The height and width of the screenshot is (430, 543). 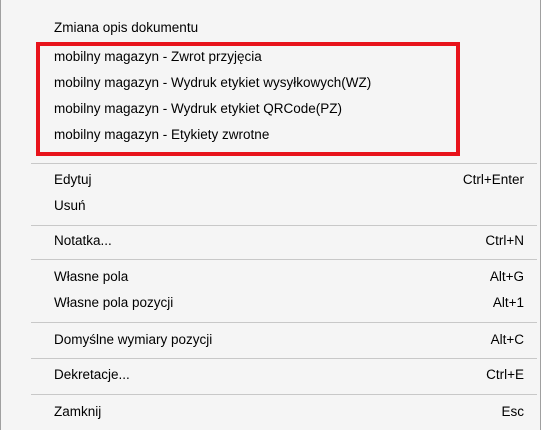 I want to click on menu-item-wlasne-pola: Własne pola Alt+G, so click(x=270, y=277).